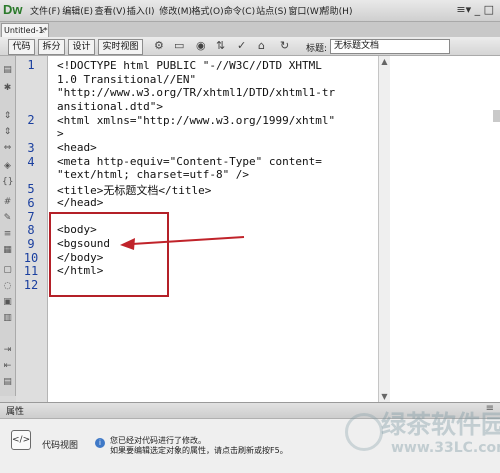 Image resolution: width=500 pixels, height=473 pixels. Describe the element at coordinates (7, 234) in the screenshot. I see `syntax-error-icon: ≡` at that location.